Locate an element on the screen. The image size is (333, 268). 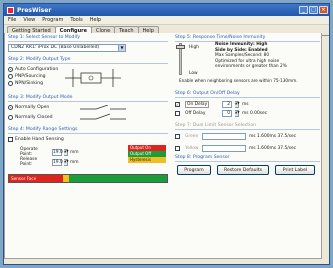
dual-limit-row-1: Green ms 1.600ms 37.5/sec is located at coordinates (247, 136).